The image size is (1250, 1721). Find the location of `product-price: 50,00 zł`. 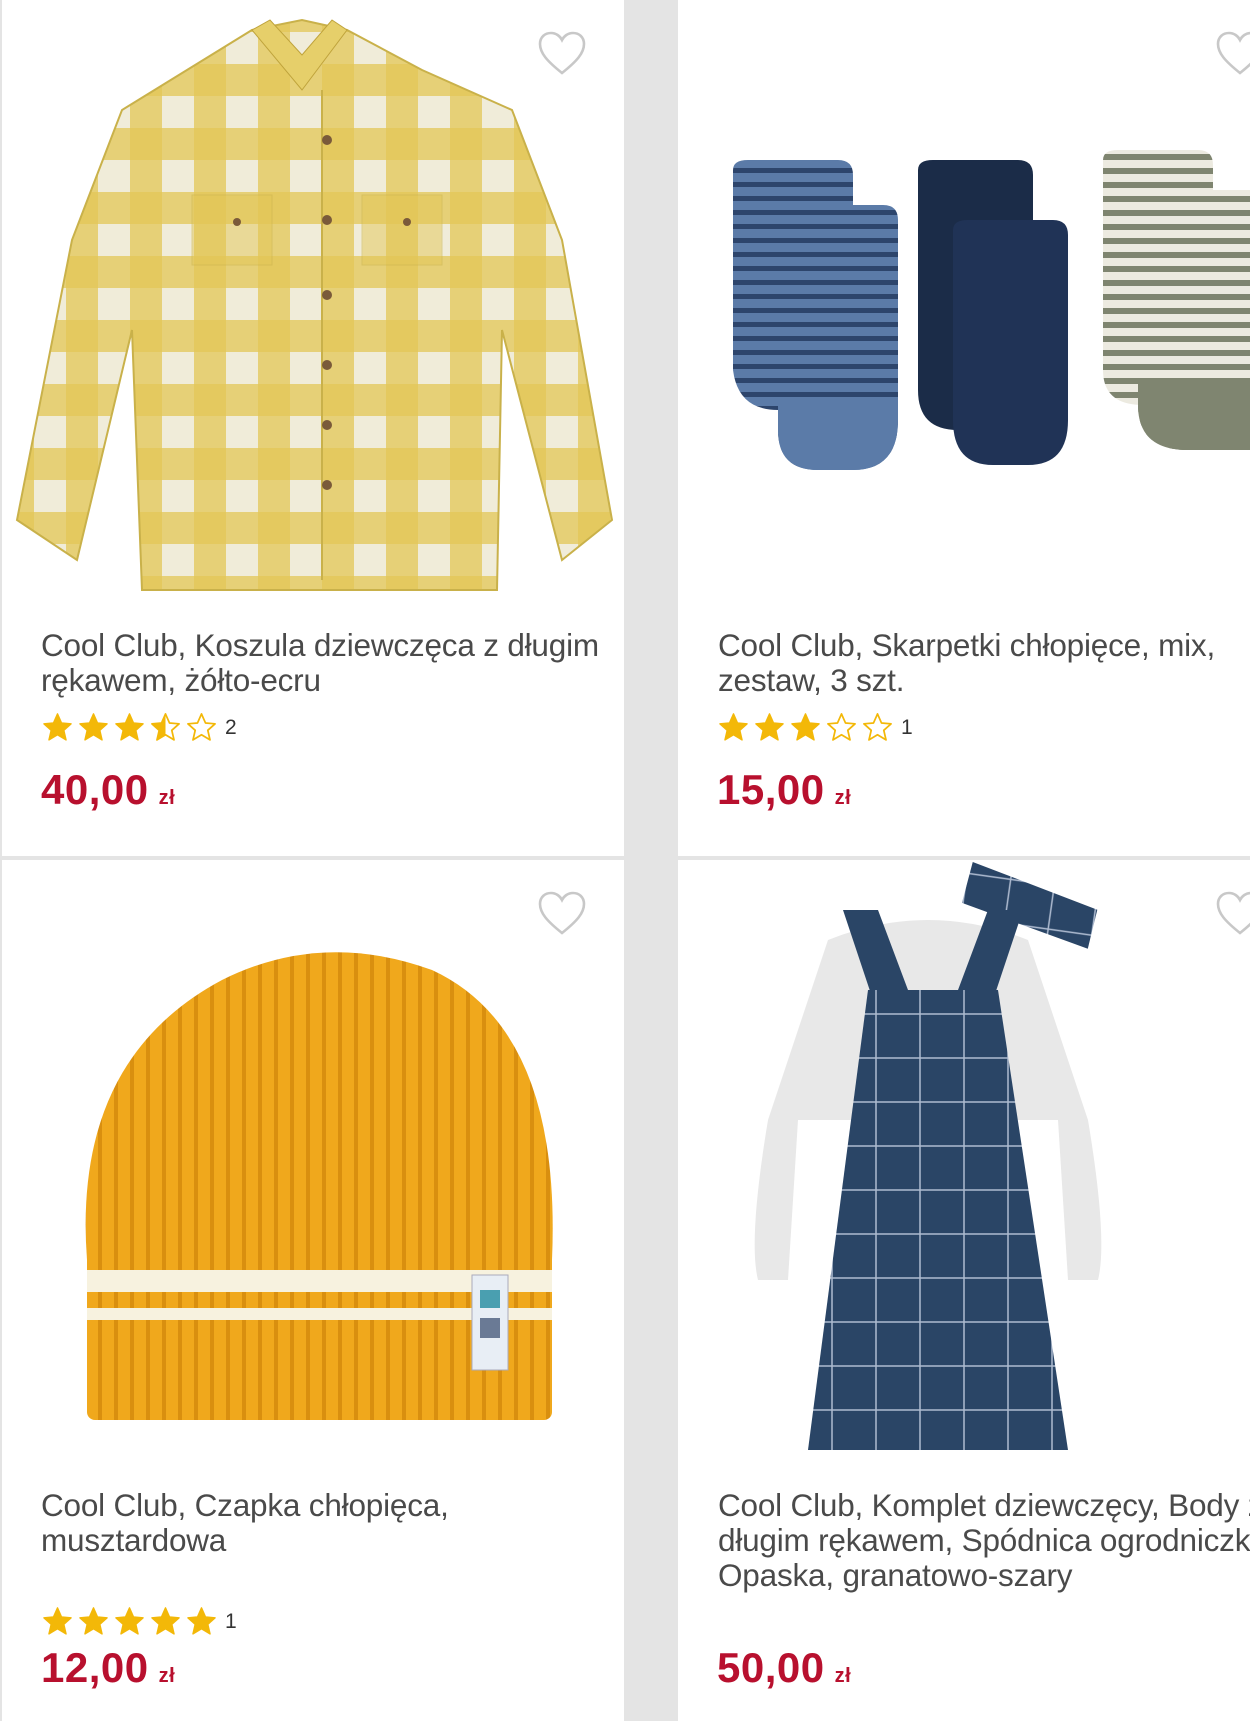

product-price: 50,00 zł is located at coordinates (784, 1668).